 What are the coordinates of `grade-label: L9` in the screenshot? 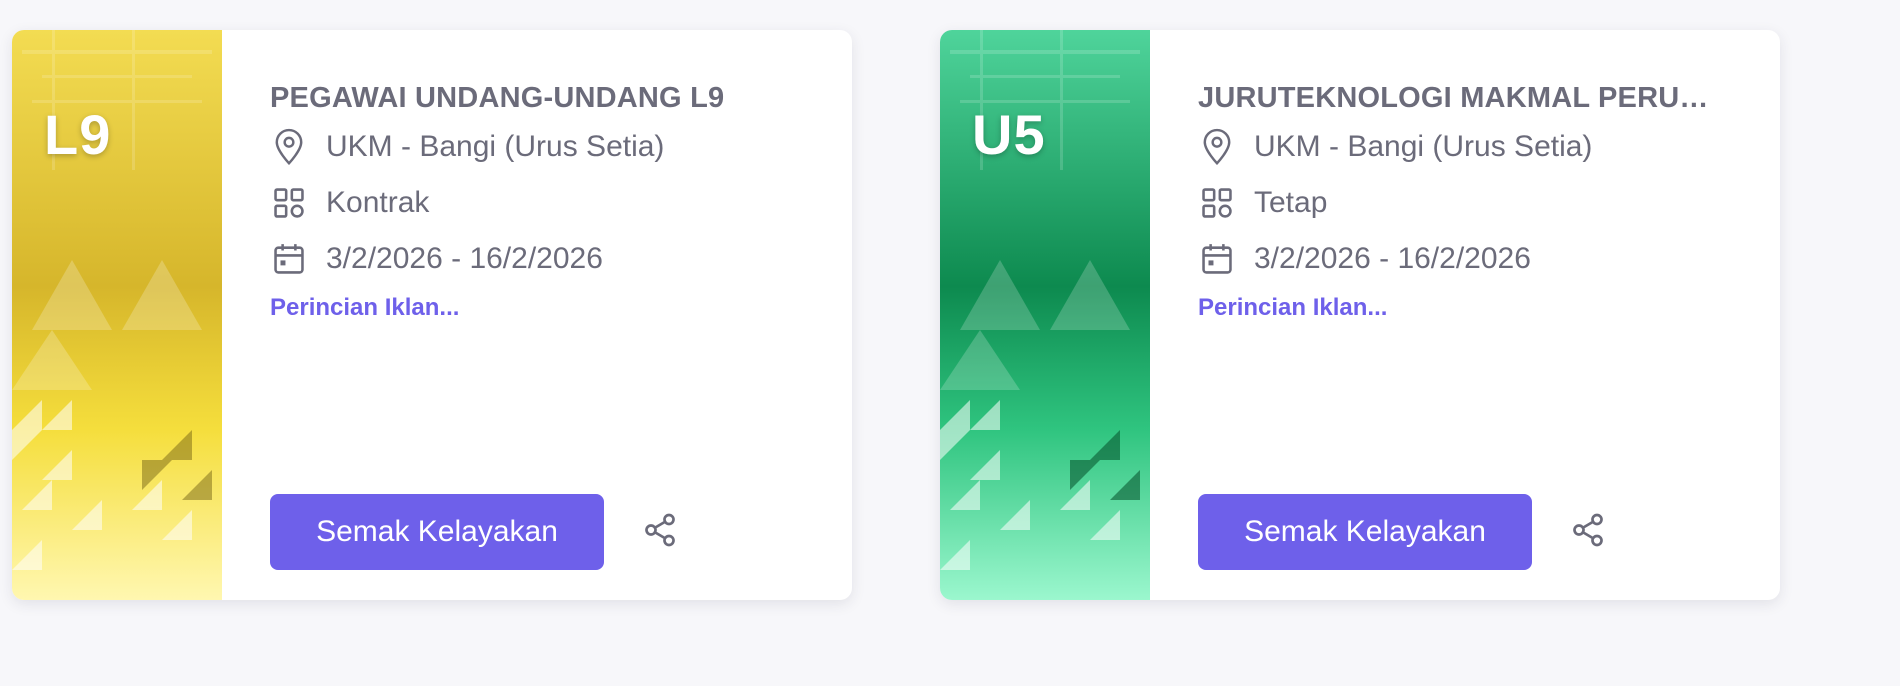 It's located at (78, 134).